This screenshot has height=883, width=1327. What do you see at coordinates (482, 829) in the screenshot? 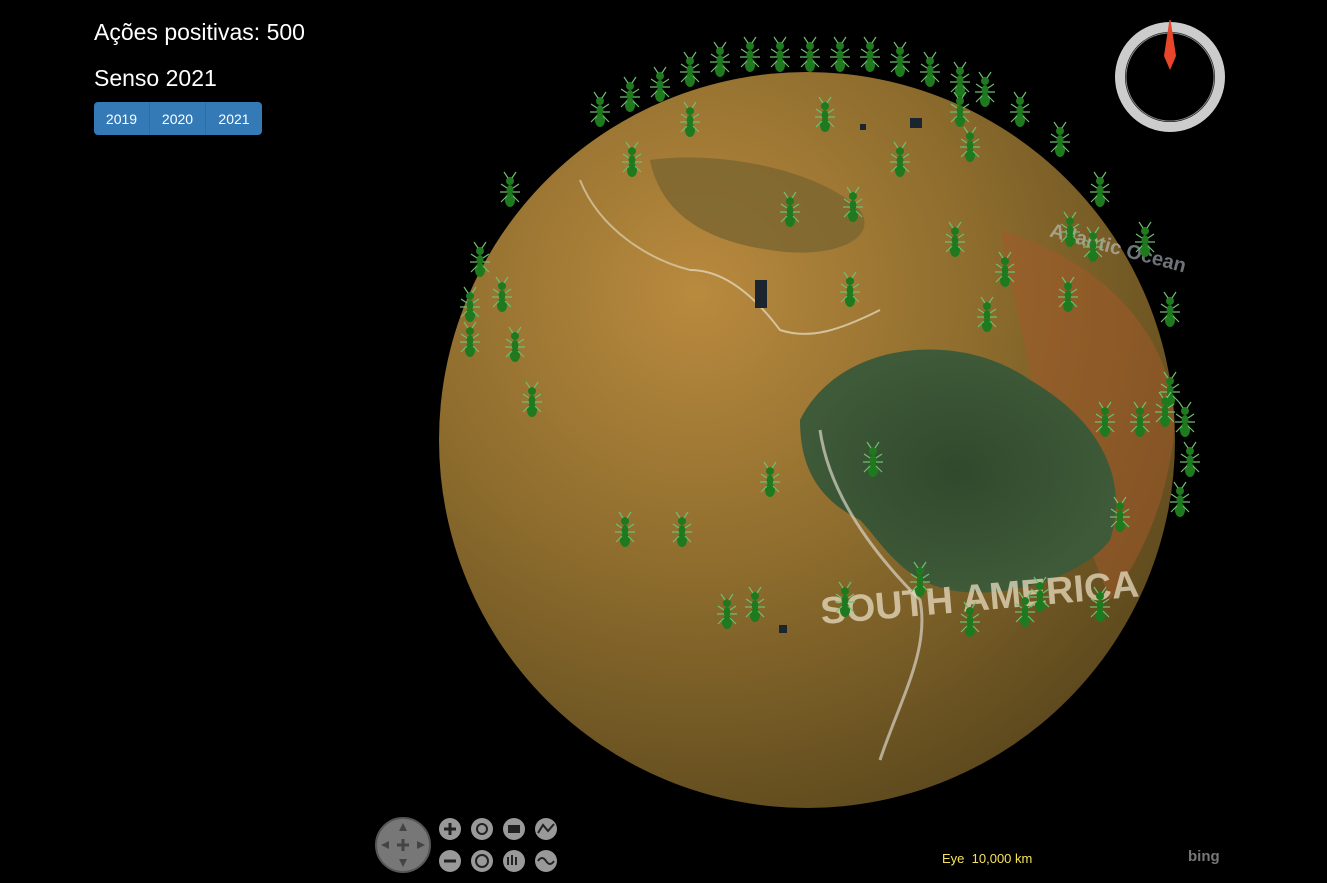
I see `rotate-left-icon` at bounding box center [482, 829].